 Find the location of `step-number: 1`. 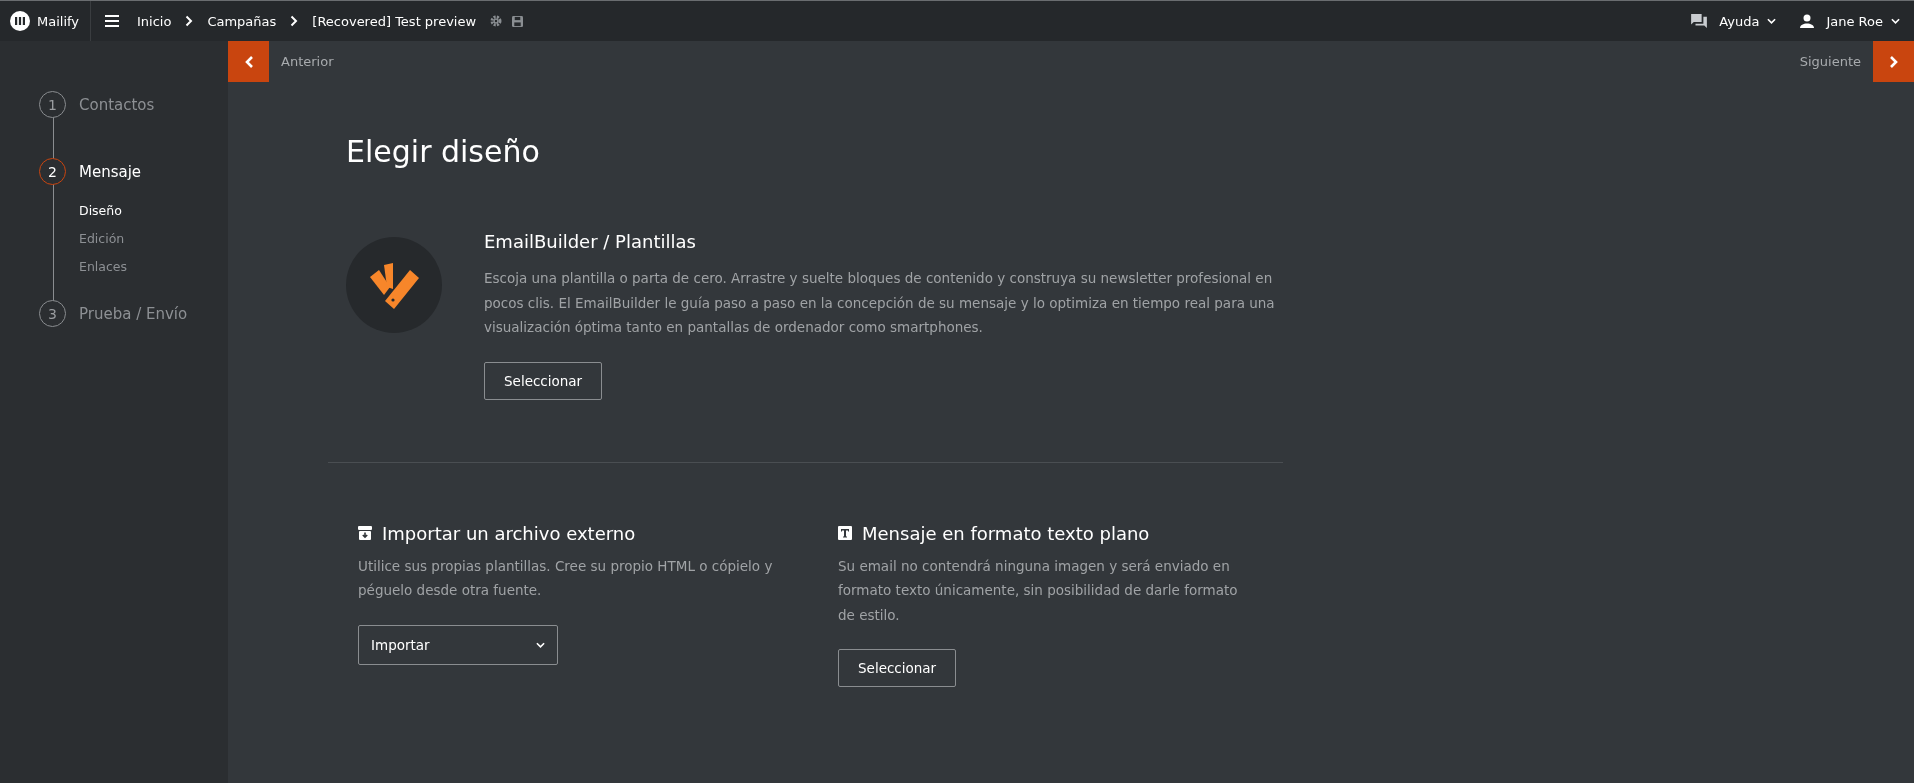

step-number: 1 is located at coordinates (52, 104).